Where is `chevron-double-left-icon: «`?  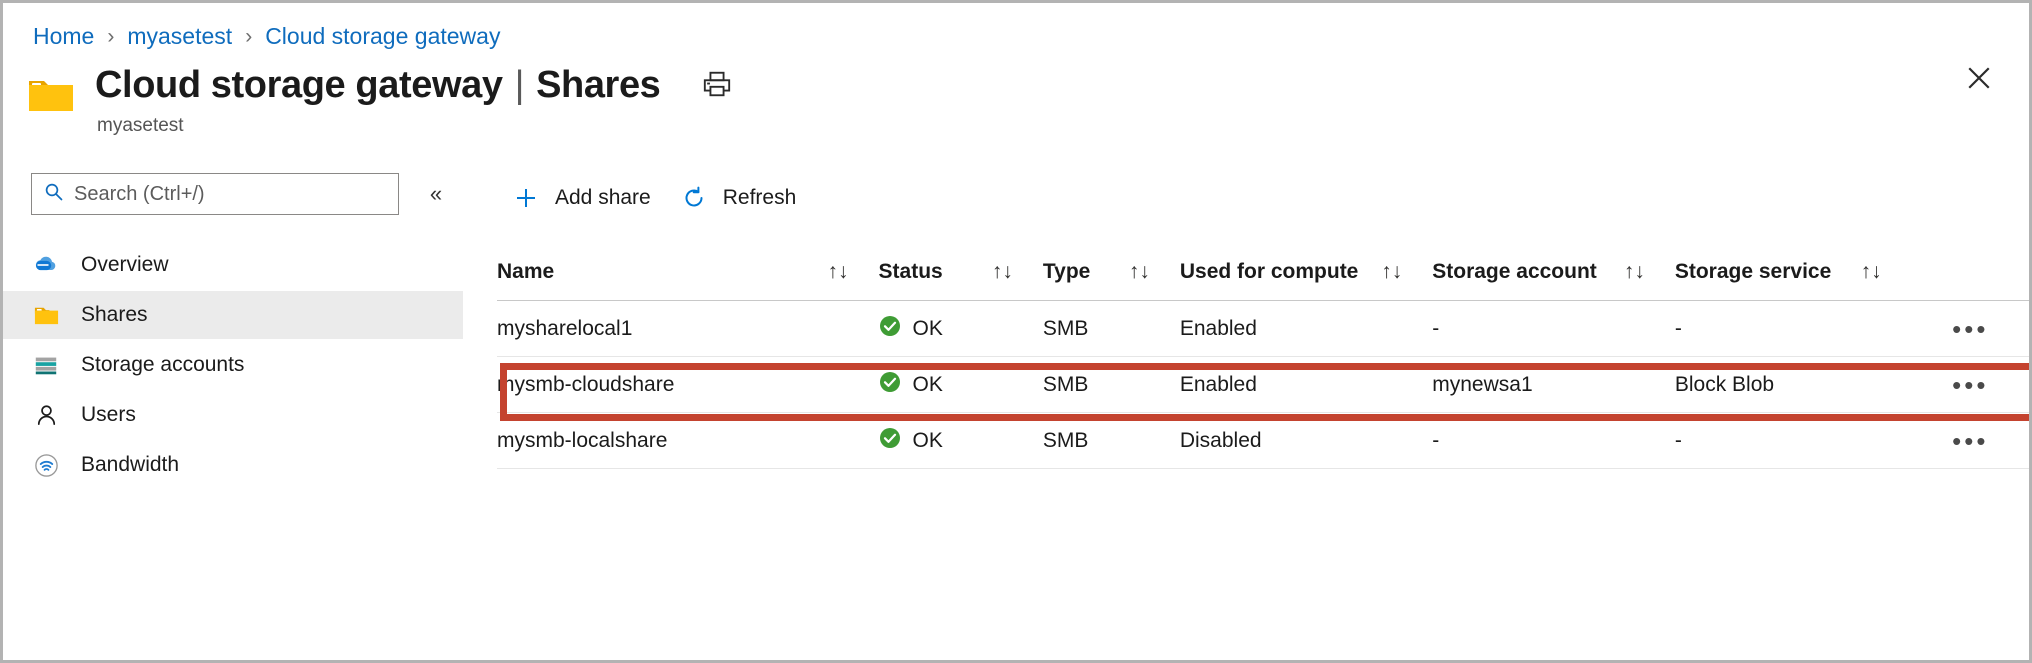 chevron-double-left-icon: « is located at coordinates (436, 194).